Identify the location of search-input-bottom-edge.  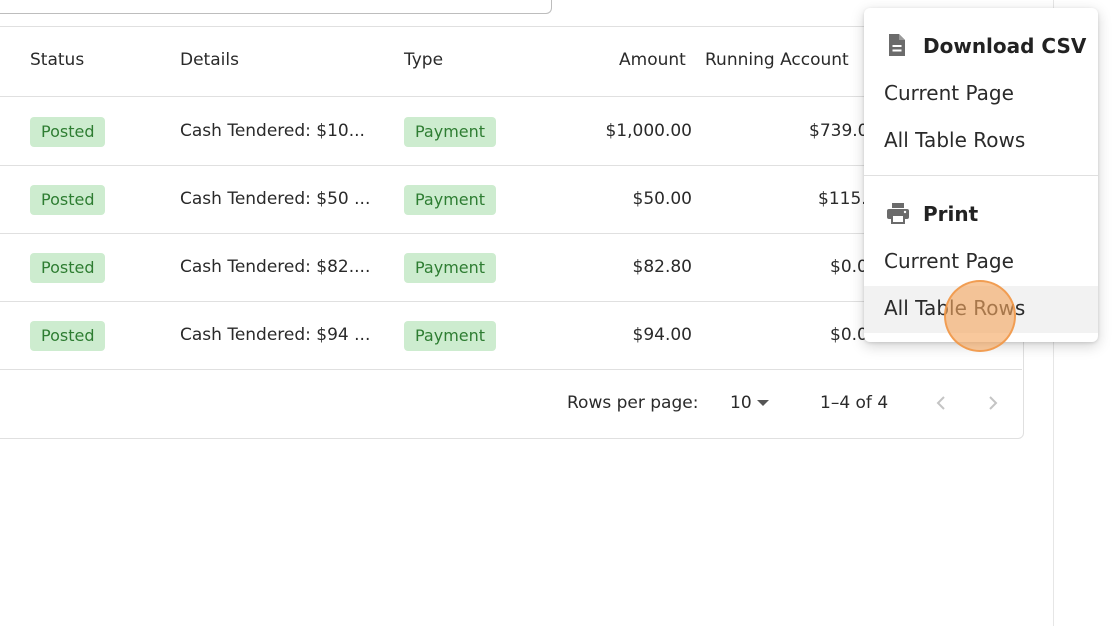
(276, 7).